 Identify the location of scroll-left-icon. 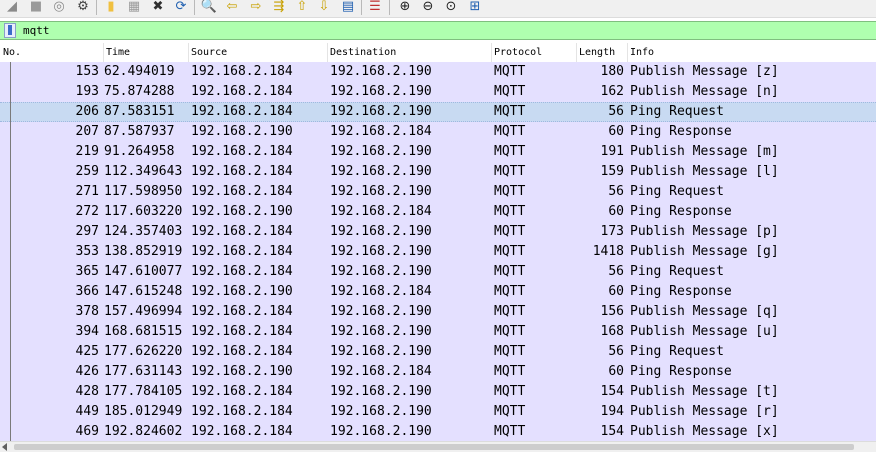
(4, 447).